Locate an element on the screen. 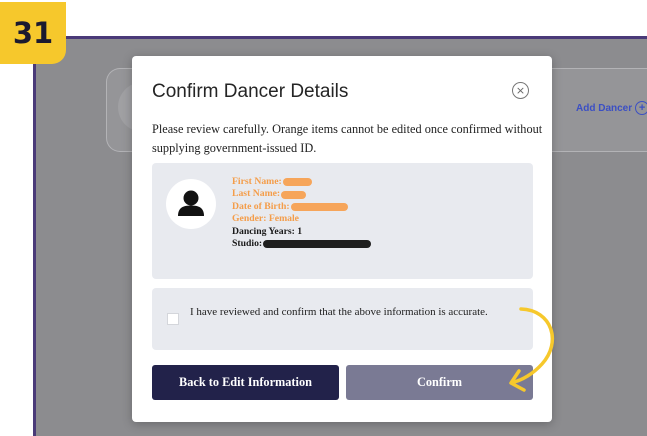 The width and height of the screenshot is (647, 436). dancing-years-value: Dancing Years: 1 is located at coordinates (267, 231).